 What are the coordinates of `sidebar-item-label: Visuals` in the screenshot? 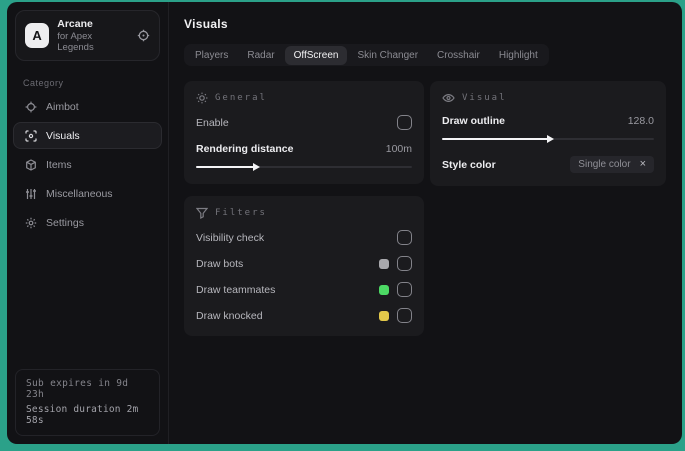 It's located at (63, 135).